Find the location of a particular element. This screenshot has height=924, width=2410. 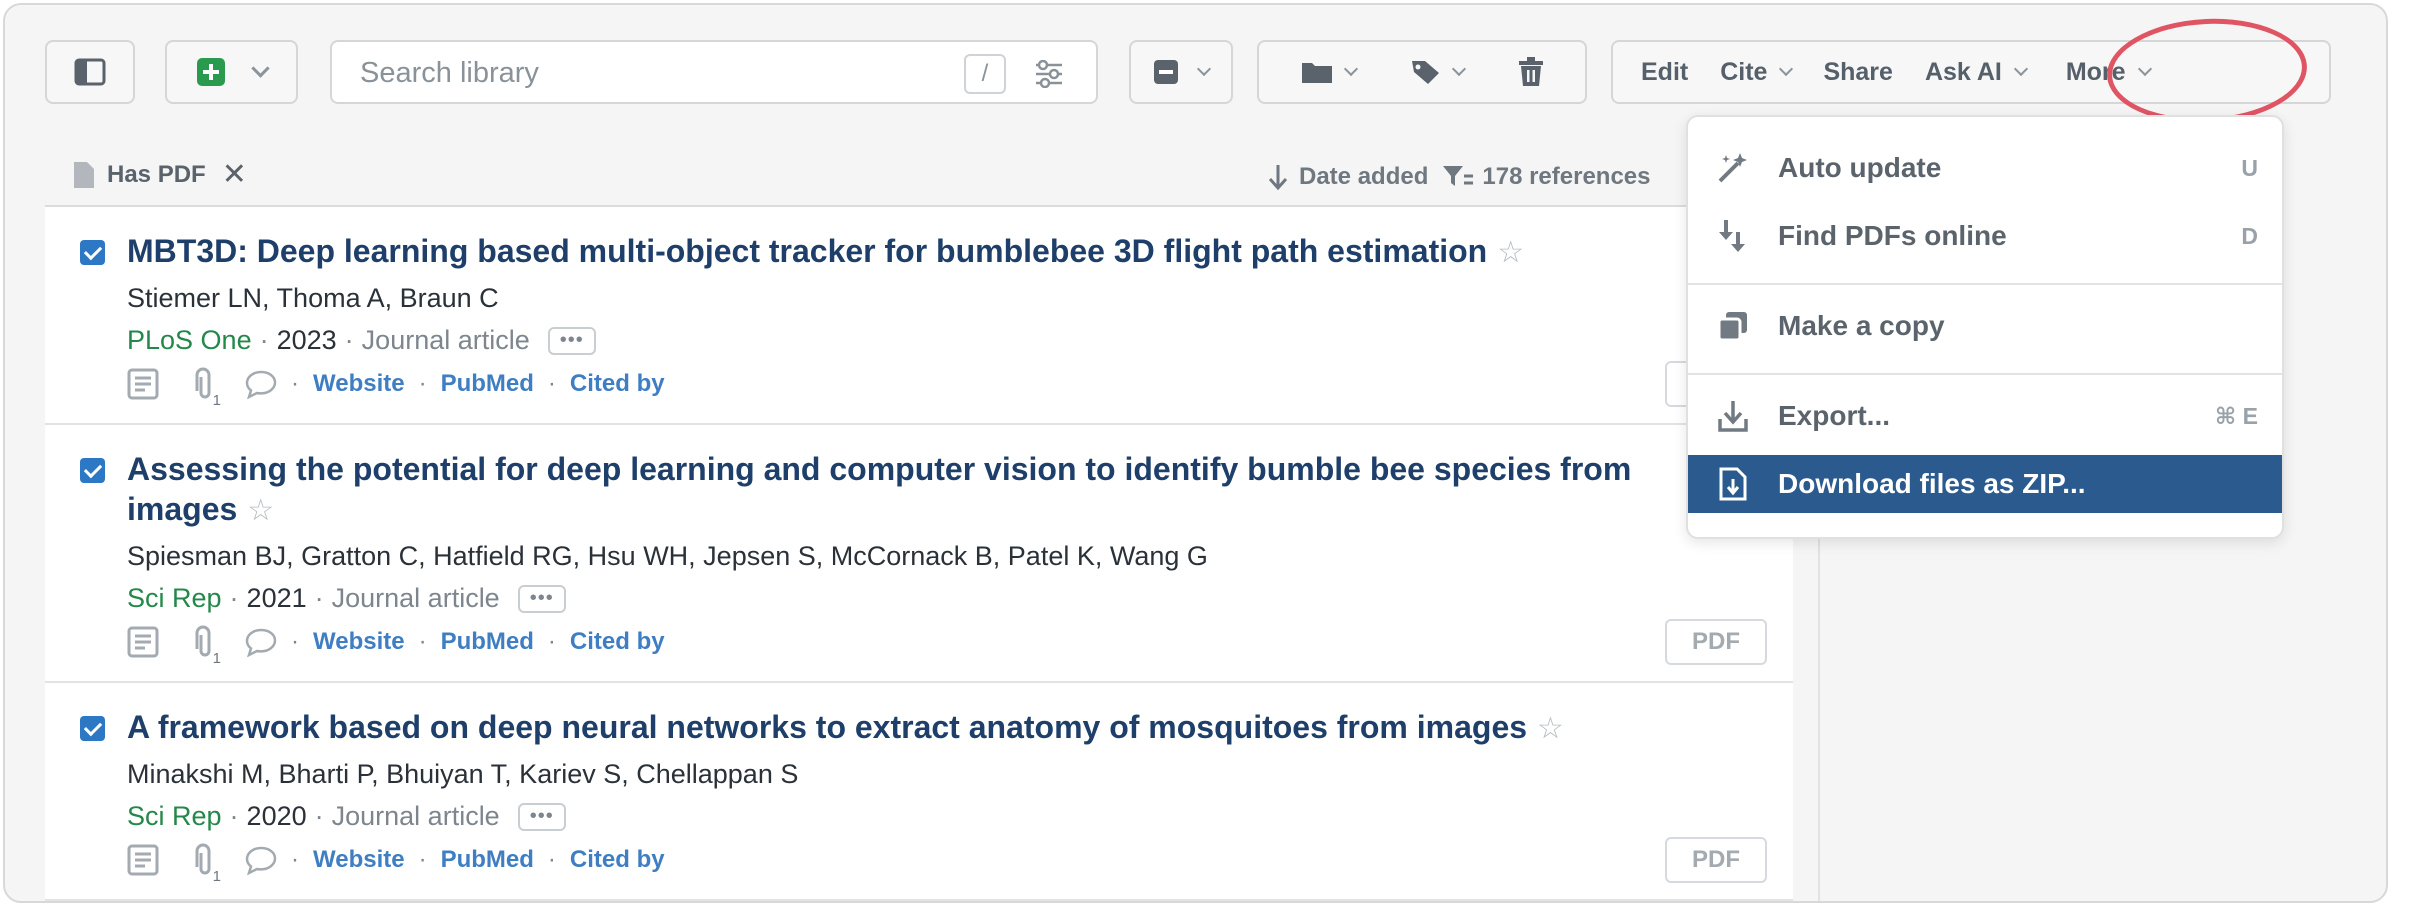

menu-item-make-copy: Make a copy is located at coordinates (1985, 326).